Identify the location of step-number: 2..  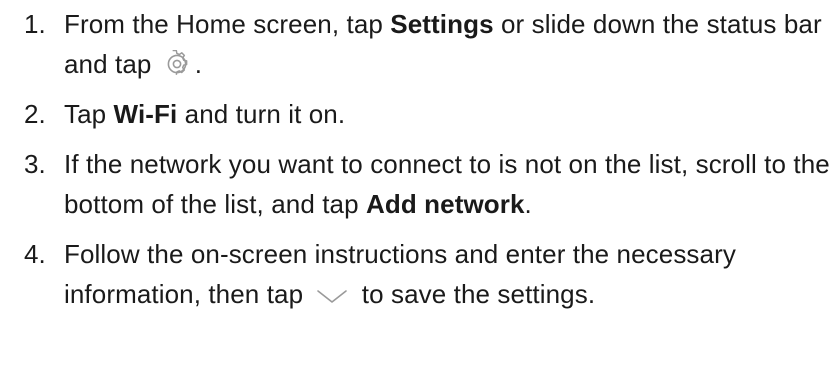
(35, 114).